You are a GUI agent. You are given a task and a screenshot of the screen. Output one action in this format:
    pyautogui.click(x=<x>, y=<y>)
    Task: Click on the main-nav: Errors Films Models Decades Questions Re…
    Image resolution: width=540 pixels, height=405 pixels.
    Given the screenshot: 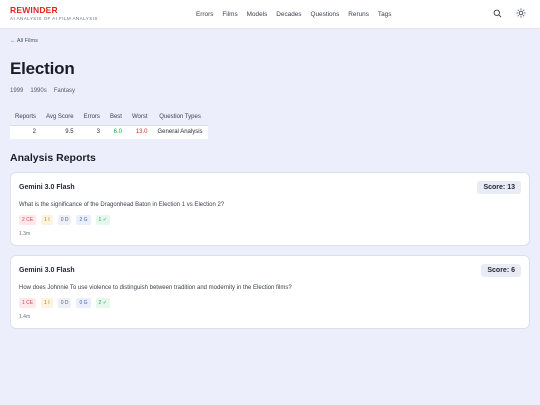 What is the action you would take?
    pyautogui.click(x=293, y=14)
    